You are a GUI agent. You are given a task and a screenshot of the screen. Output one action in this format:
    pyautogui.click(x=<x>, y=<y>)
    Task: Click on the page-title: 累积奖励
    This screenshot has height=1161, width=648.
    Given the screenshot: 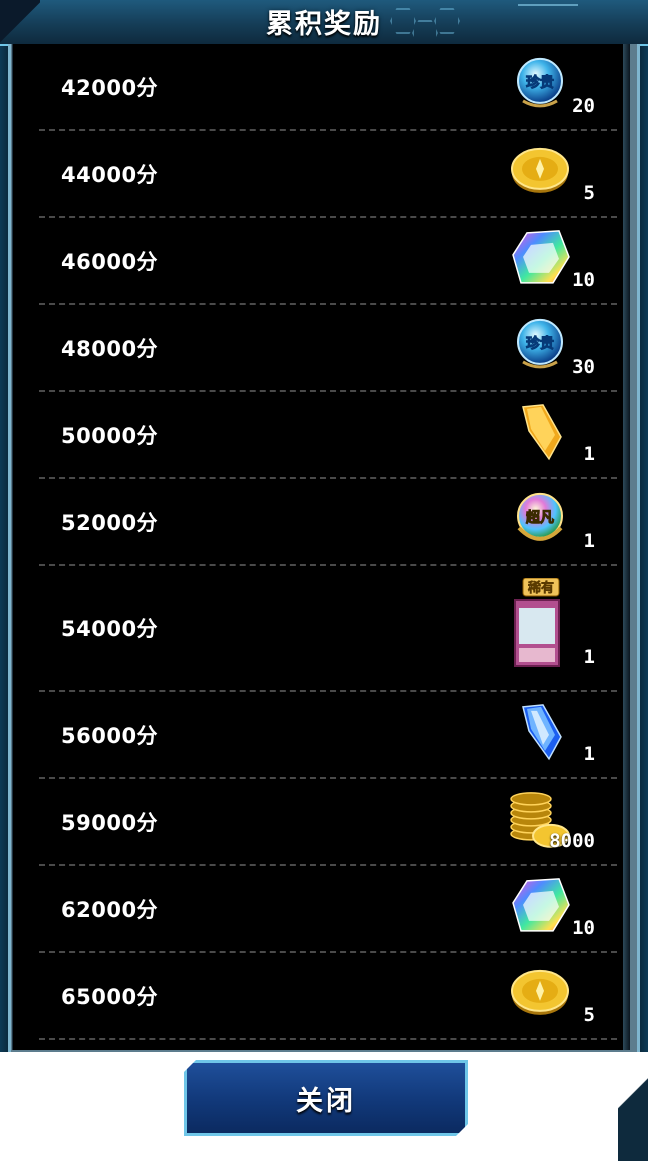 What is the action you would take?
    pyautogui.click(x=324, y=24)
    